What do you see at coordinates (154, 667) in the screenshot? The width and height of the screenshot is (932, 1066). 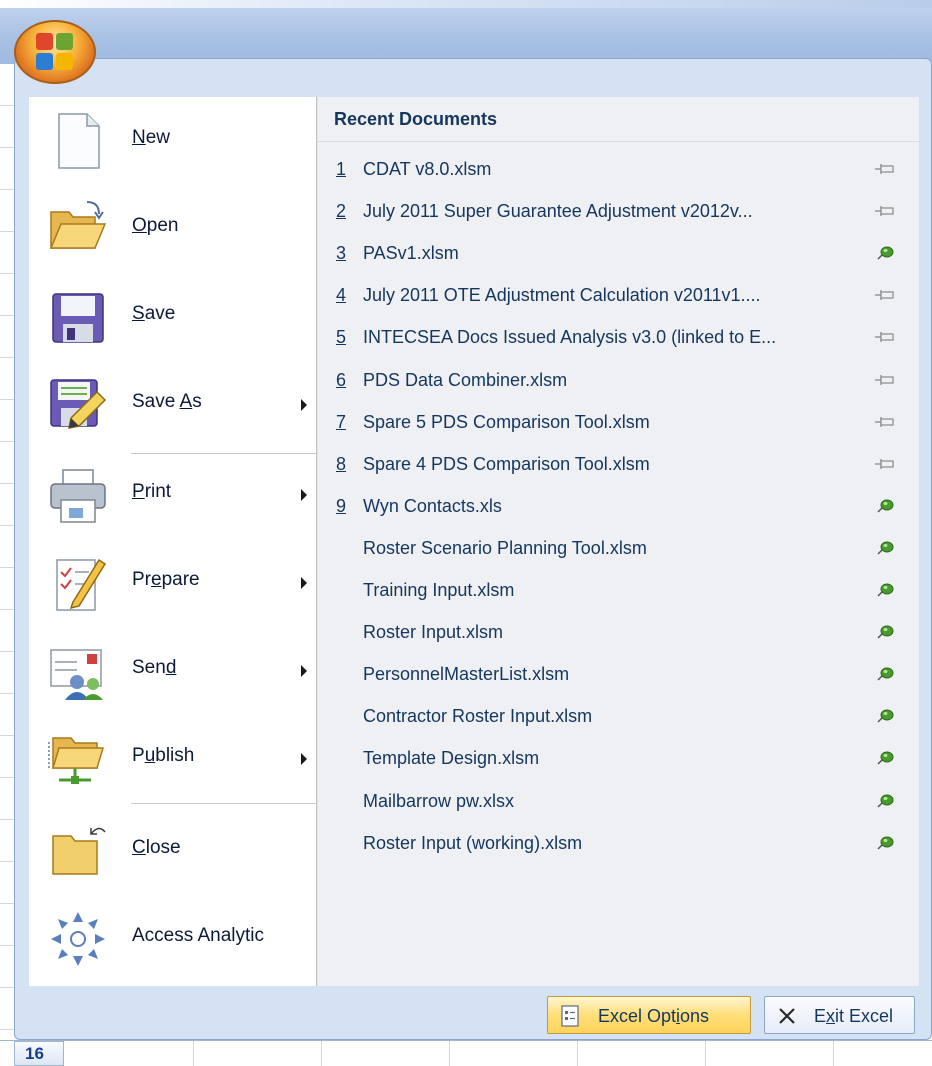 I see `send-label: Send` at bounding box center [154, 667].